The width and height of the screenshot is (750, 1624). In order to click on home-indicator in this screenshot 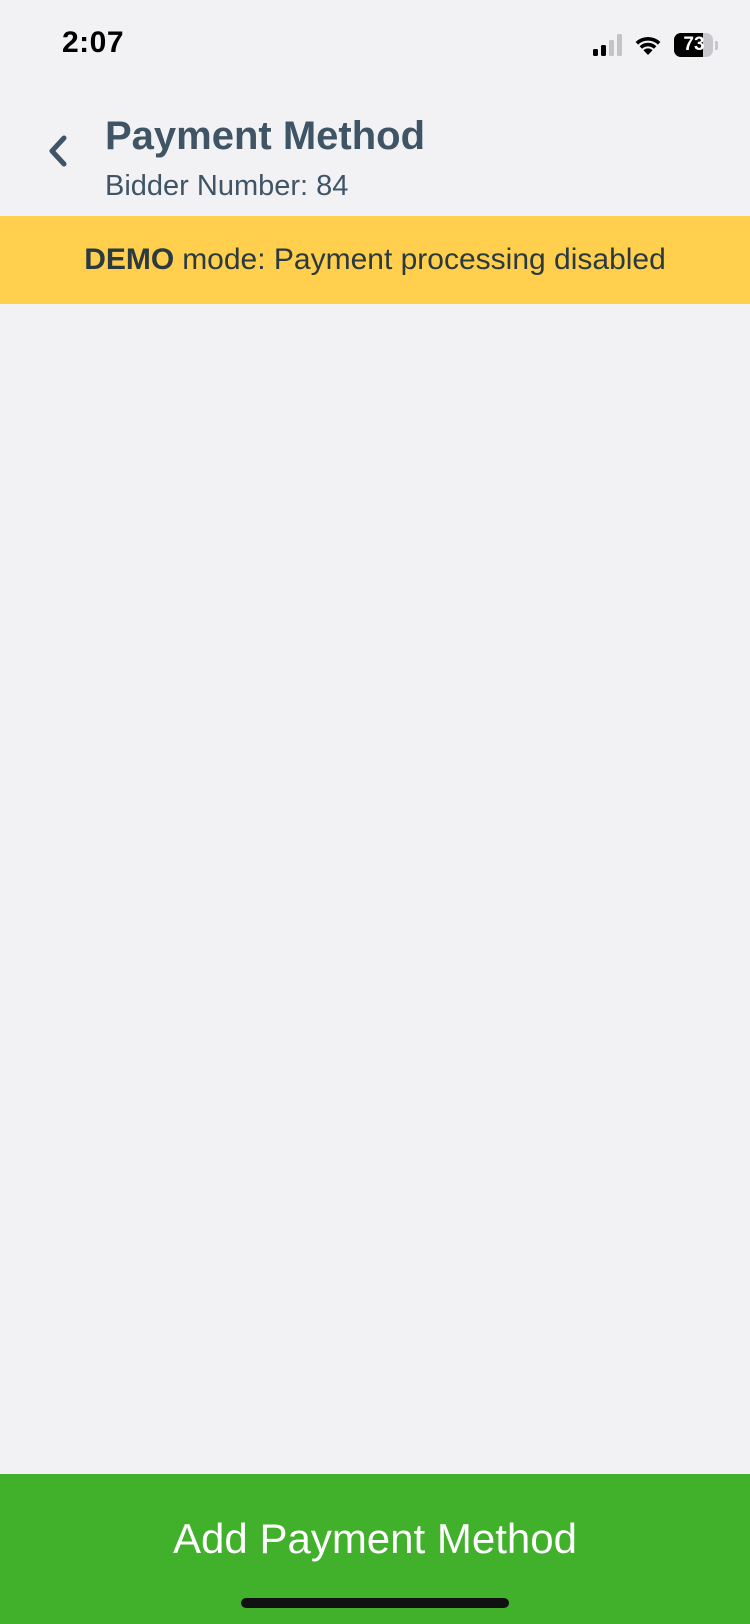, I will do `click(375, 1603)`.